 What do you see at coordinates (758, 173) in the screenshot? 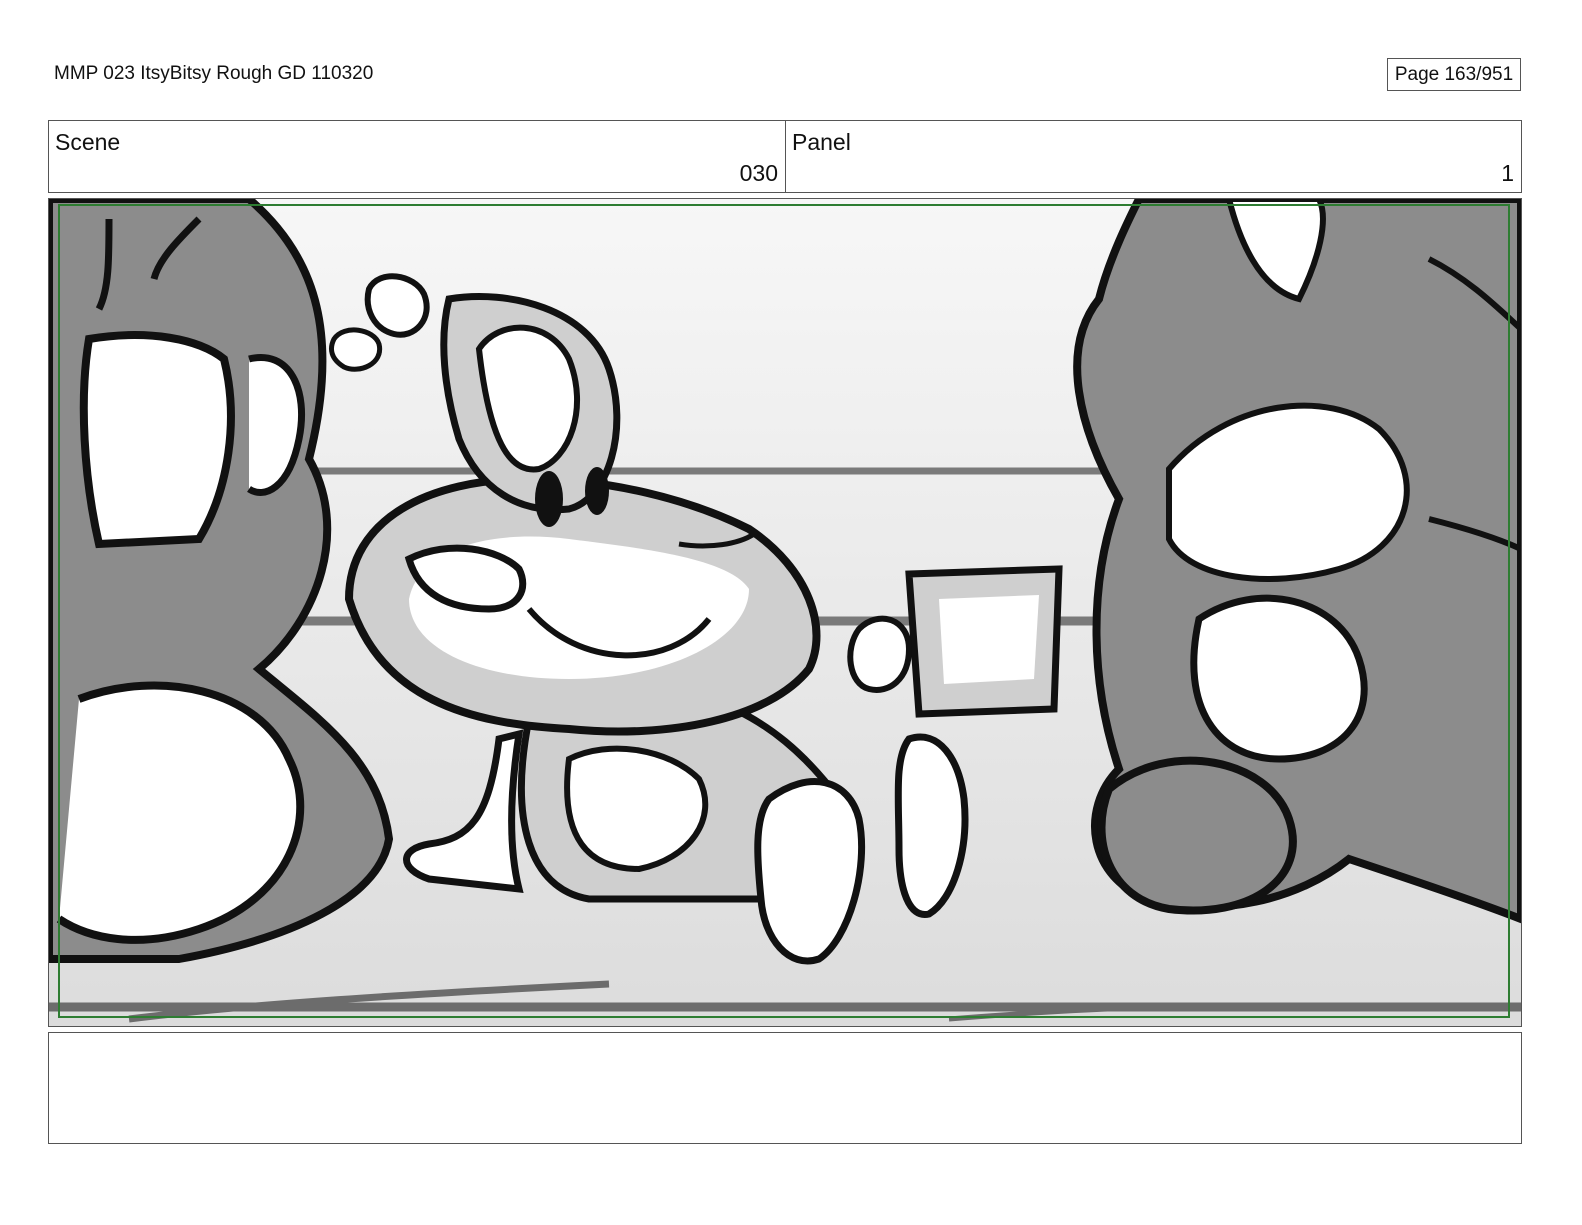
I see `scene-number: 030` at bounding box center [758, 173].